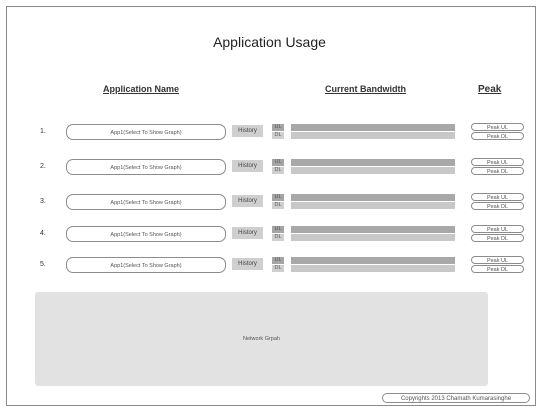 Image resolution: width=539 pixels, height=409 pixels. Describe the element at coordinates (43, 166) in the screenshot. I see `row-number: 2.` at that location.